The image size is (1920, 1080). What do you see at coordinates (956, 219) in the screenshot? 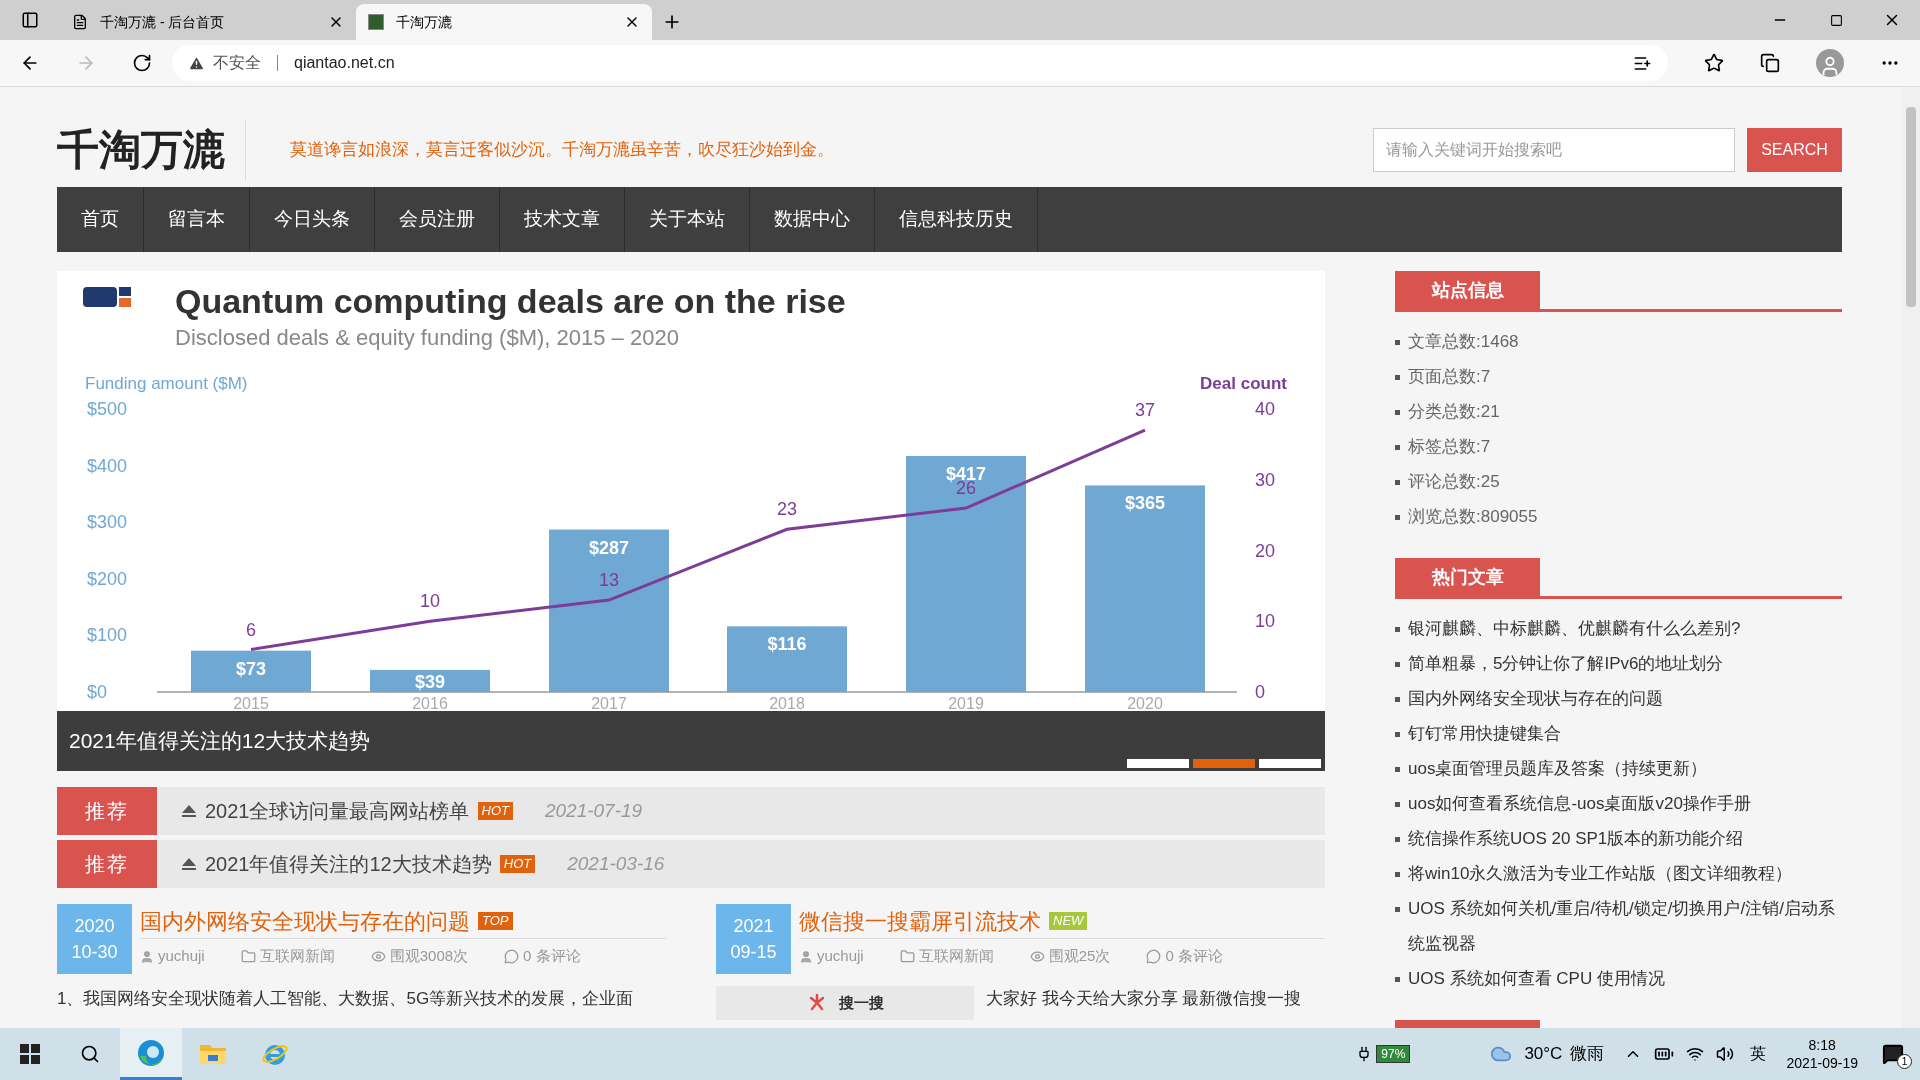
I see `nav-item: 信息科技历史` at bounding box center [956, 219].